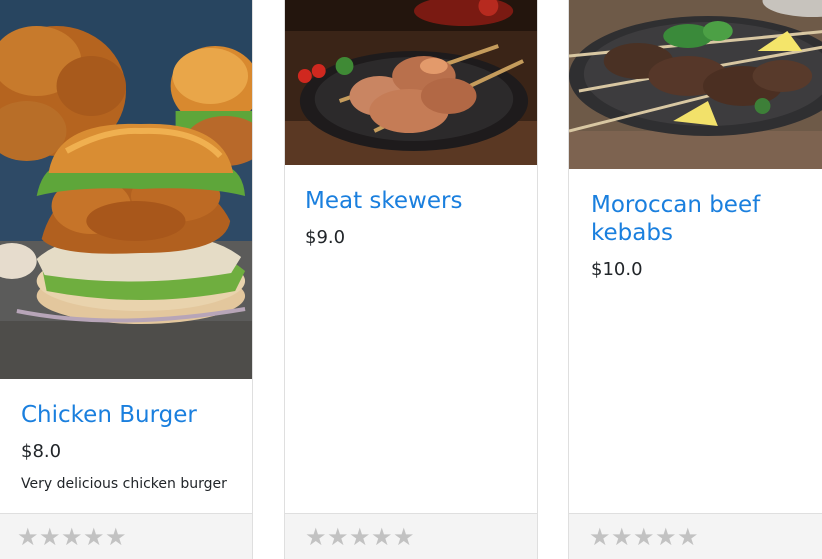 The image size is (822, 559). What do you see at coordinates (617, 269) in the screenshot?
I see `product-price: $10.0` at bounding box center [617, 269].